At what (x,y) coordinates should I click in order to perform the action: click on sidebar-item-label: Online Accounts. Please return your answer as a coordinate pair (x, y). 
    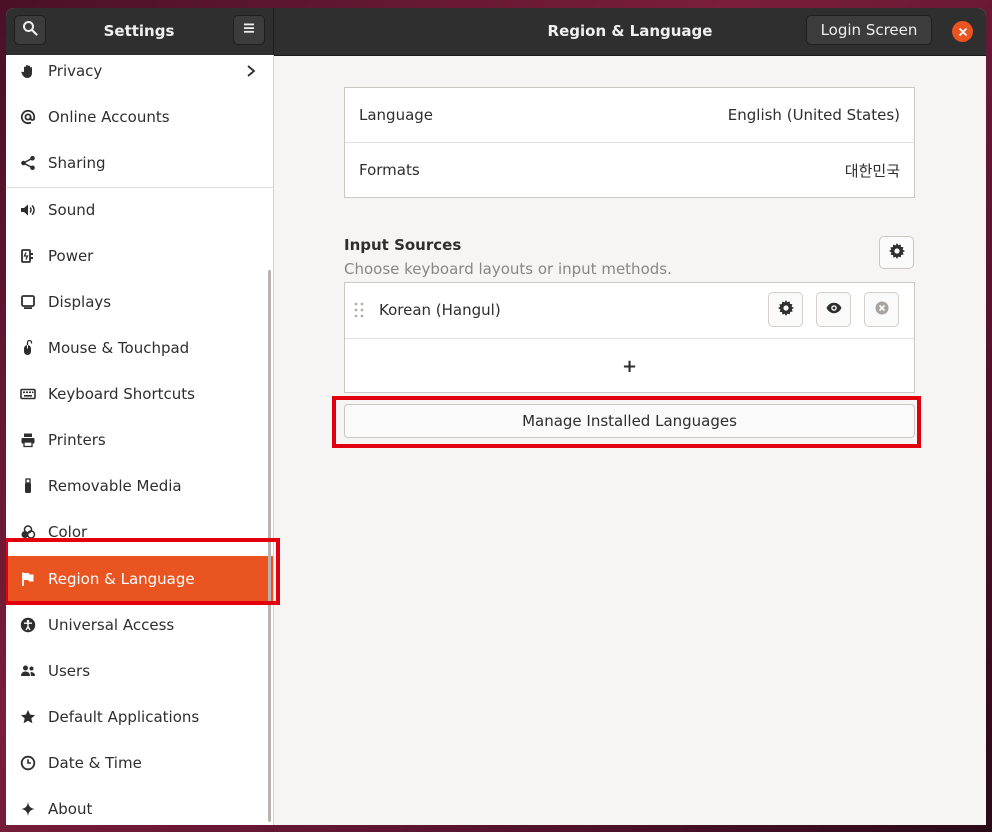
    Looking at the image, I should click on (109, 117).